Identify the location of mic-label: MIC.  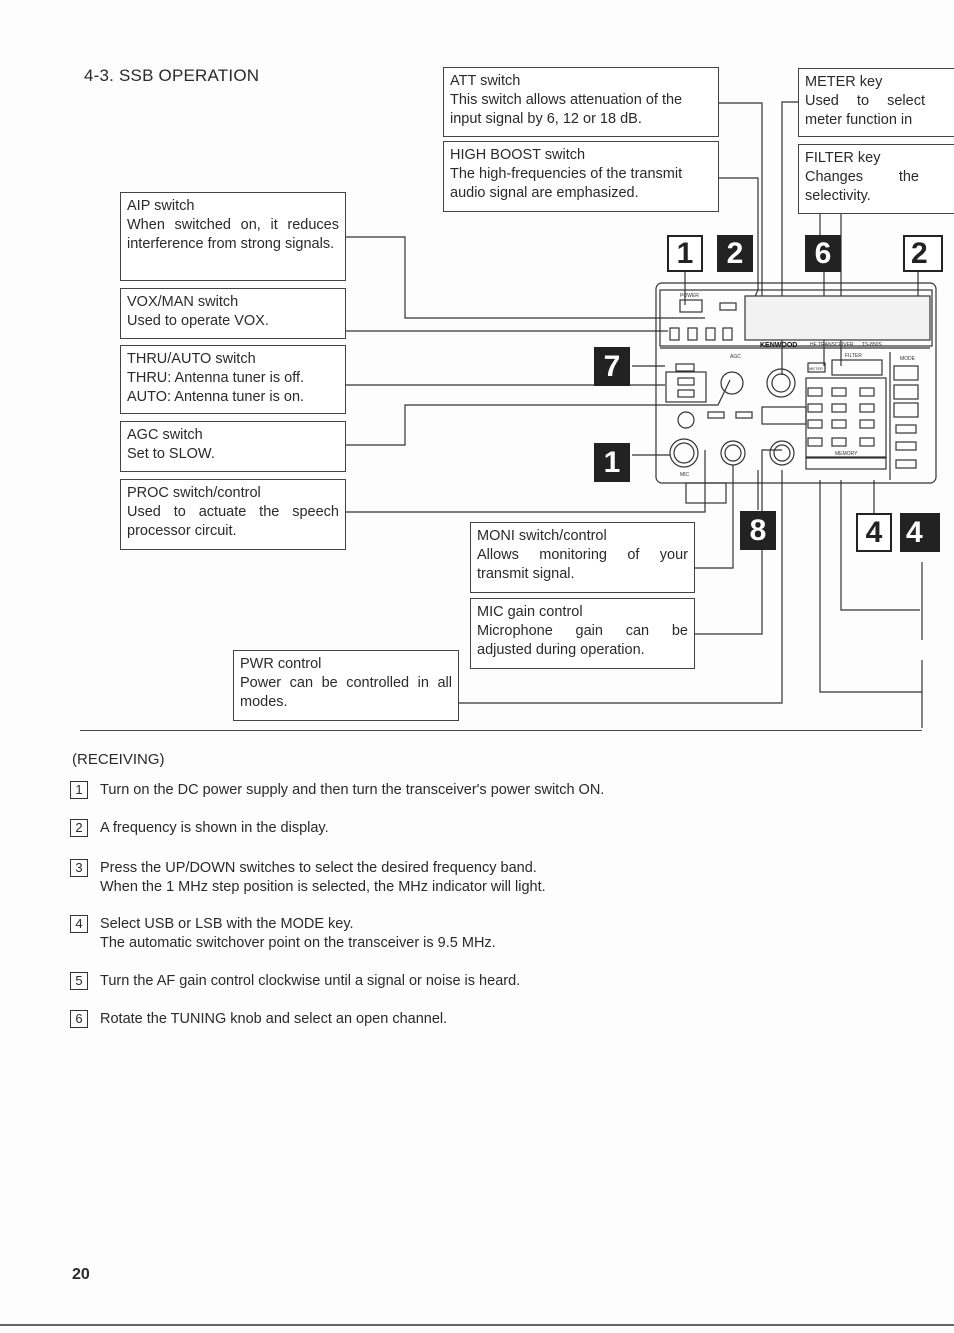
(685, 475).